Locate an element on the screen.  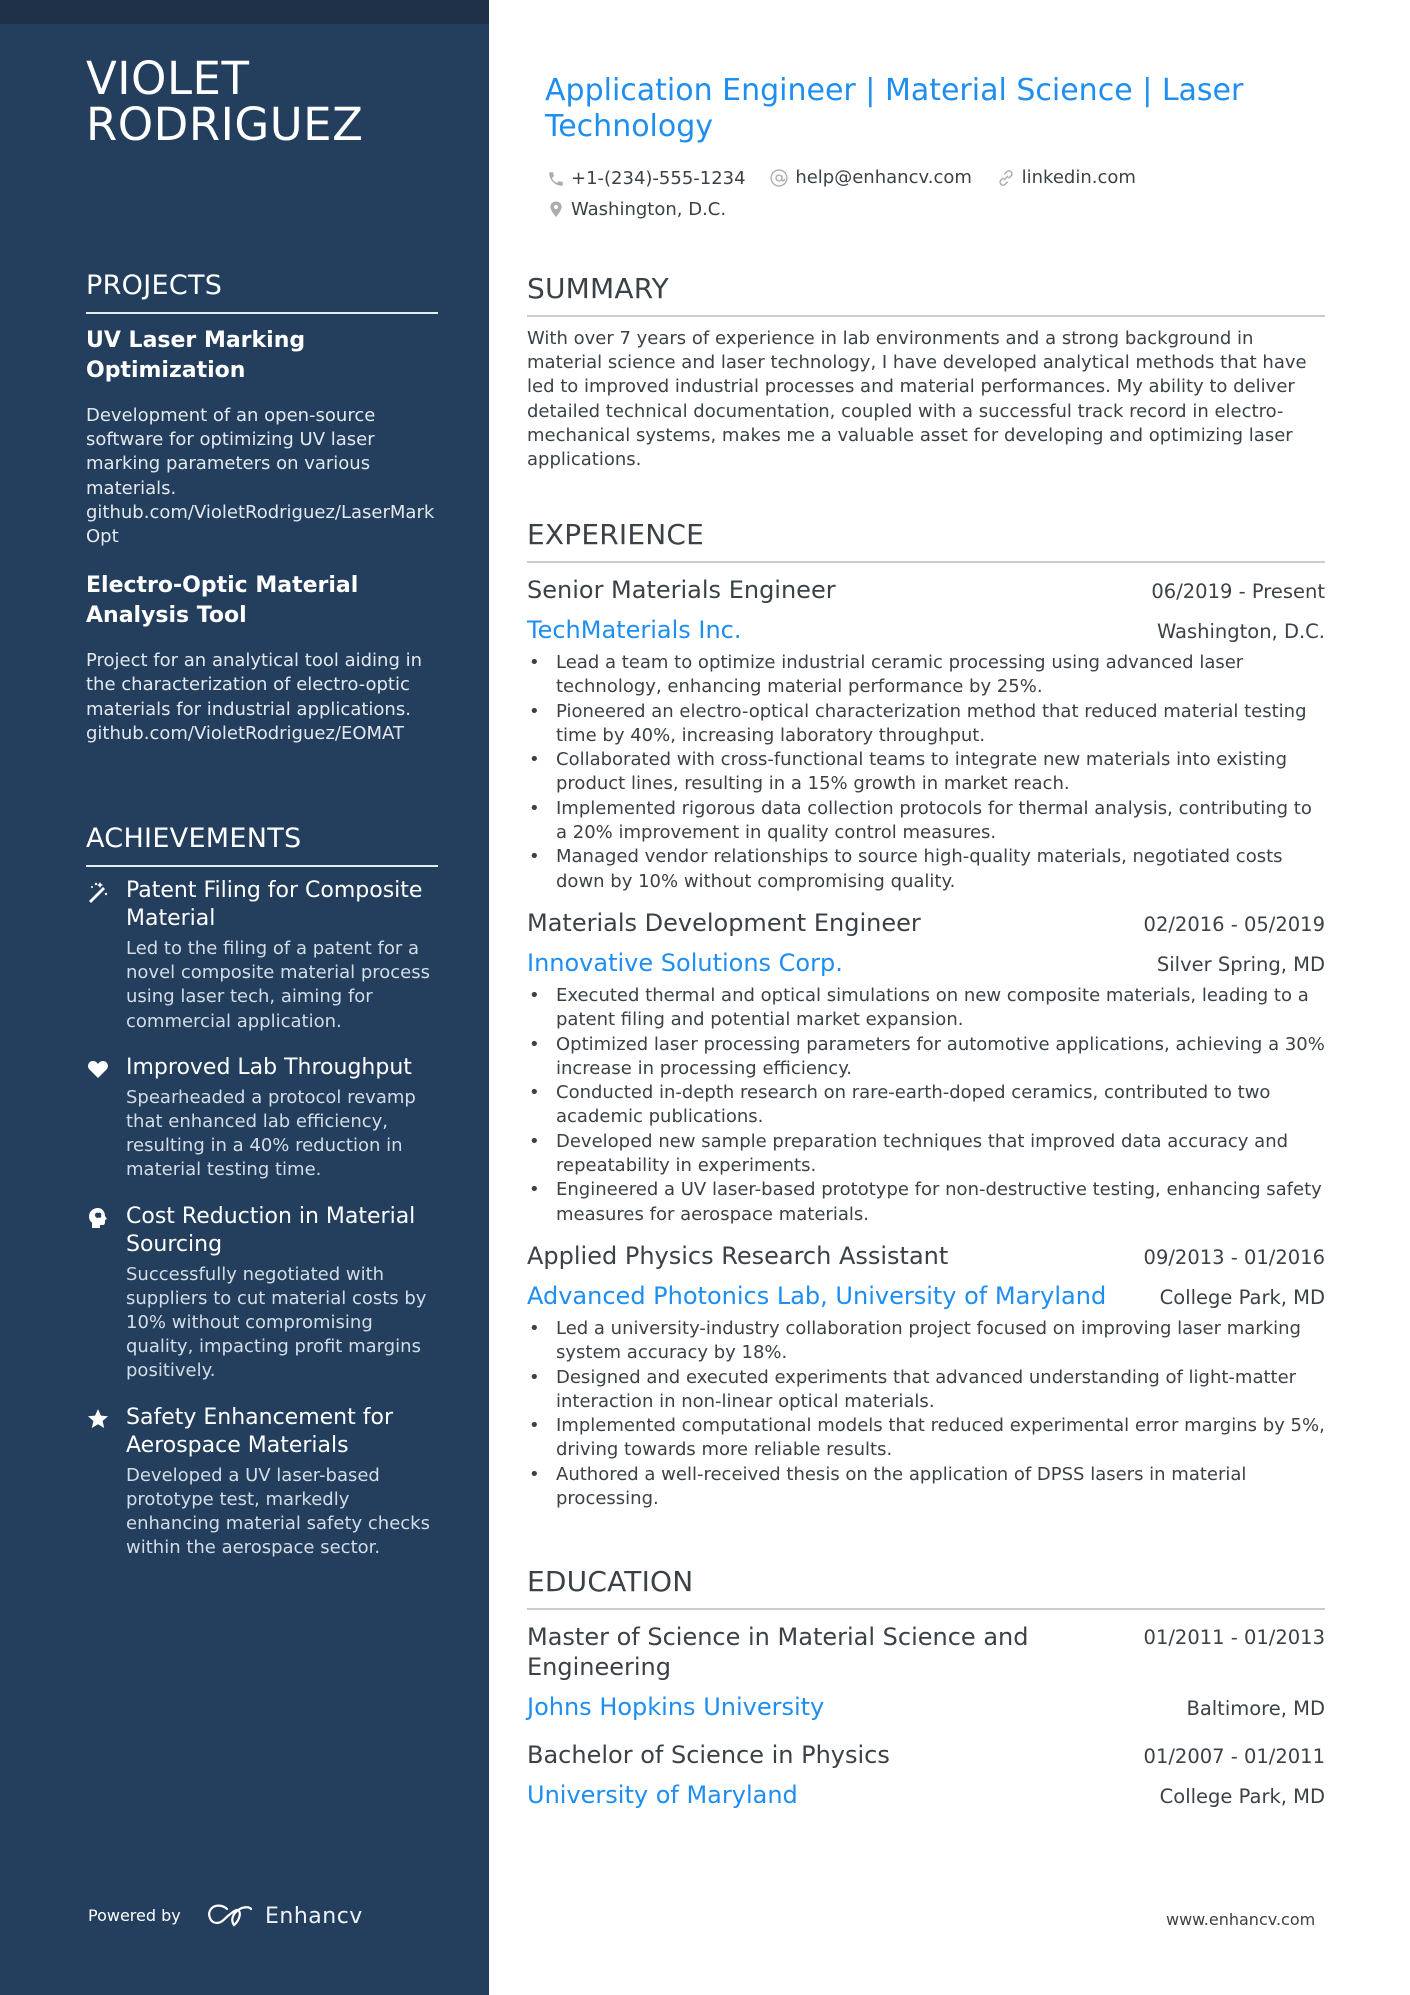
project-link: github.com/VioletRodriguez/EOMAT is located at coordinates (262, 734).